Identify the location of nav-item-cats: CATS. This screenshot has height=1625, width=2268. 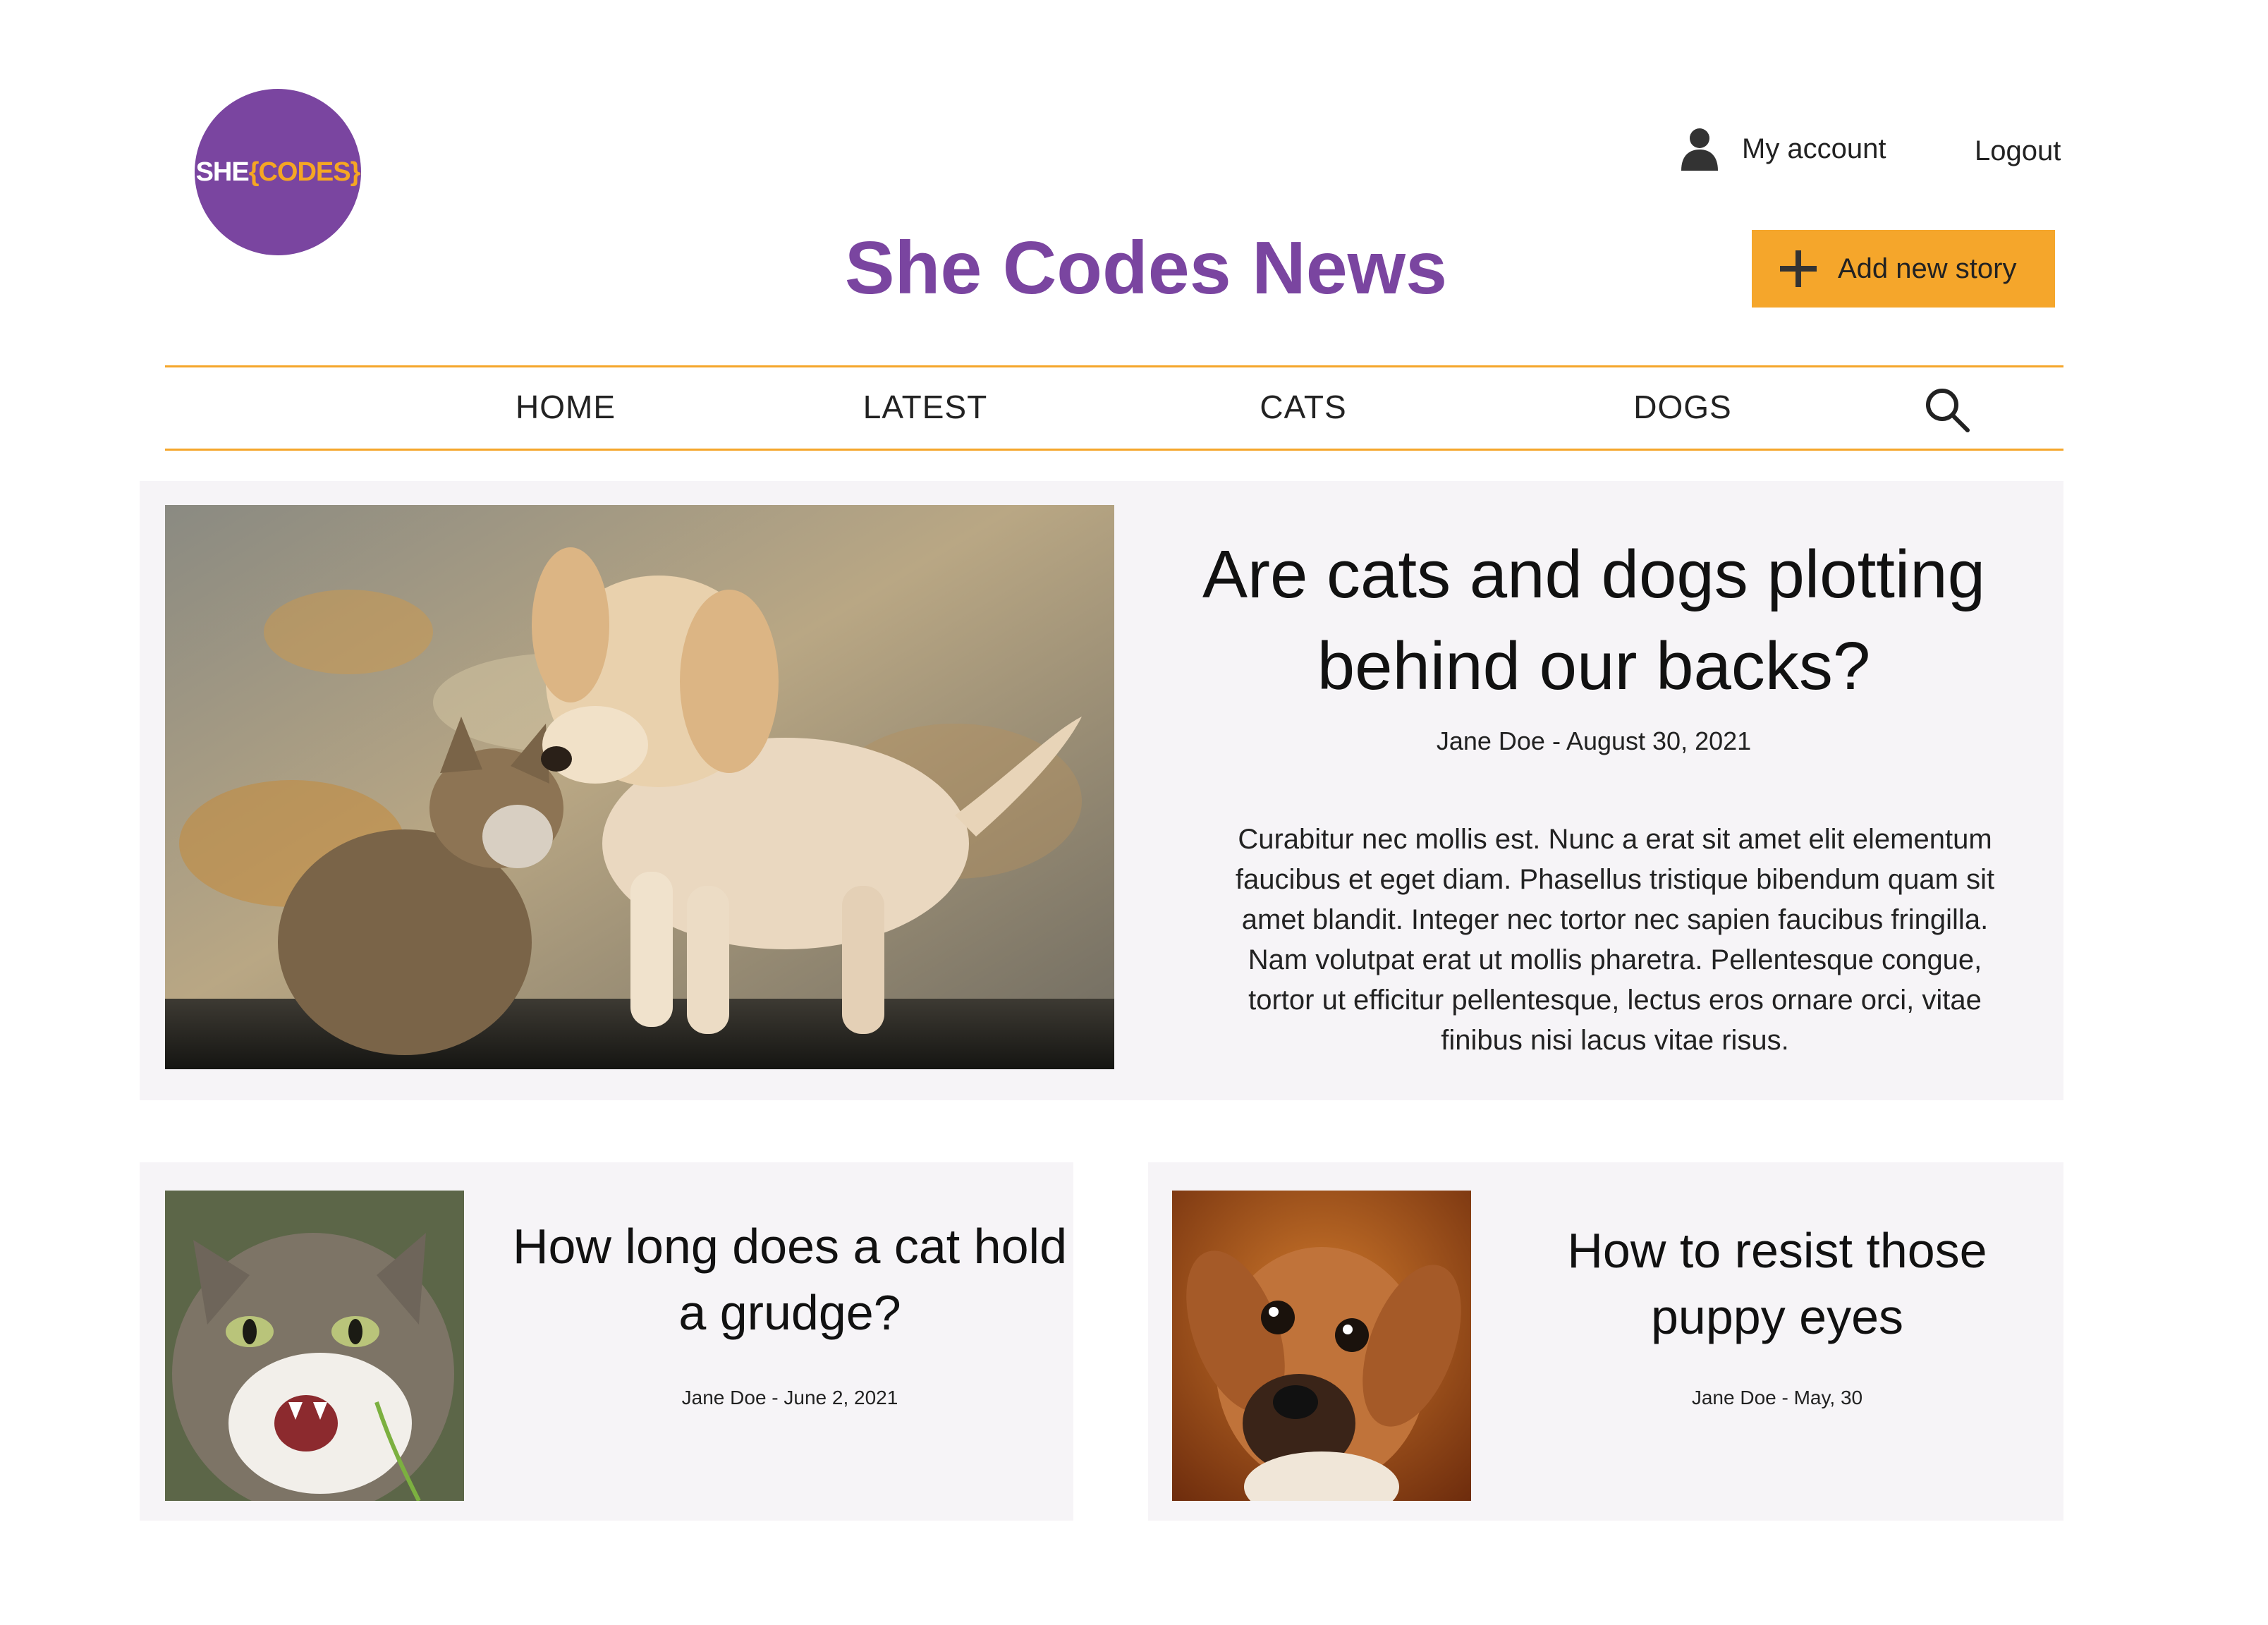
(1303, 407).